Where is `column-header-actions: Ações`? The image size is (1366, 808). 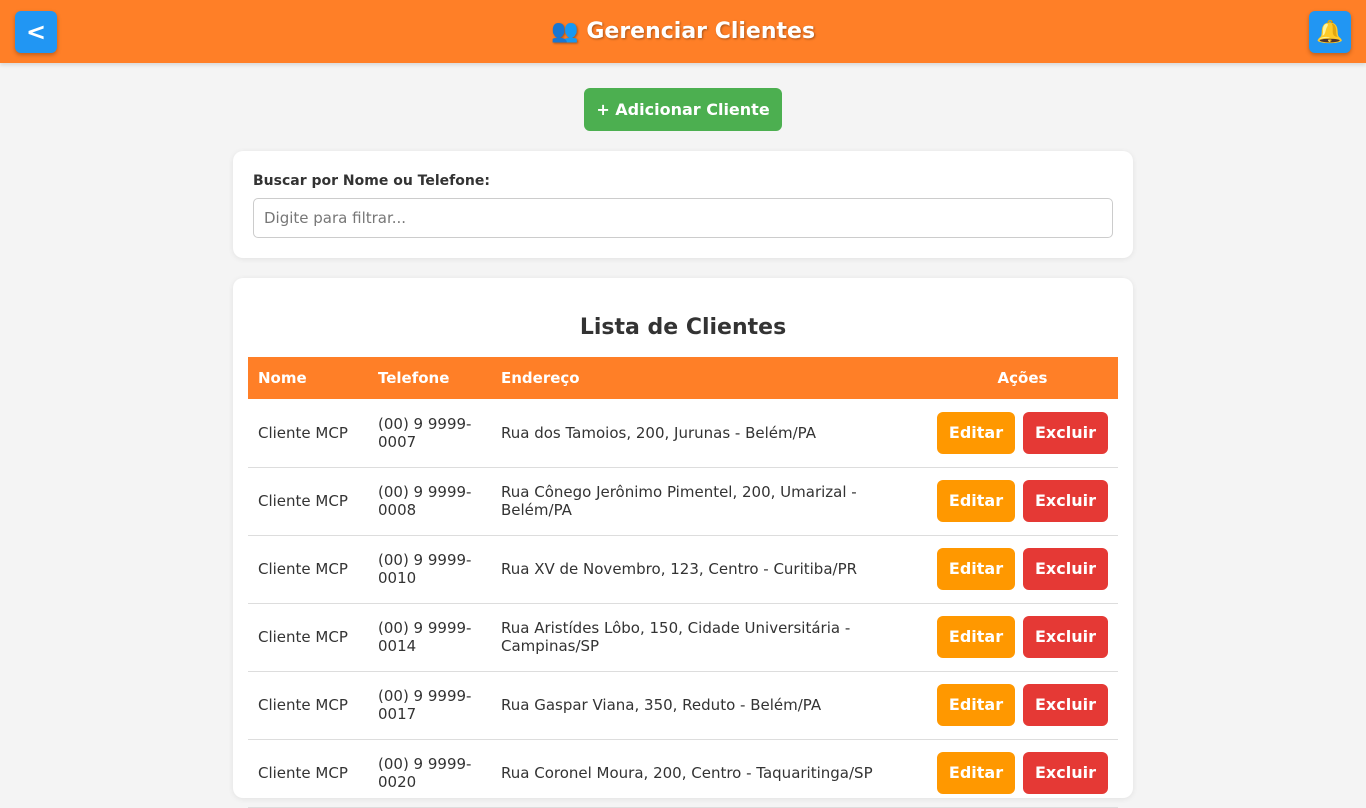
column-header-actions: Ações is located at coordinates (1022, 378).